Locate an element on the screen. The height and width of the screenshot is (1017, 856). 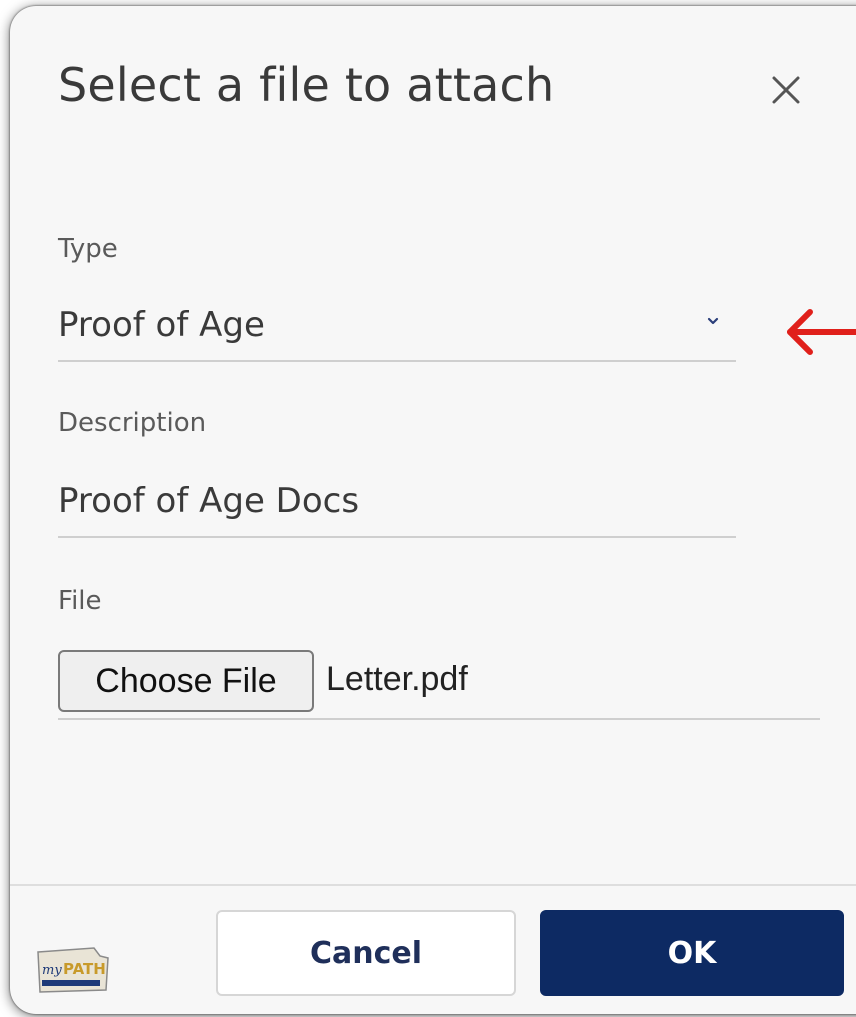
svg-text: my is located at coordinates (52, 970).